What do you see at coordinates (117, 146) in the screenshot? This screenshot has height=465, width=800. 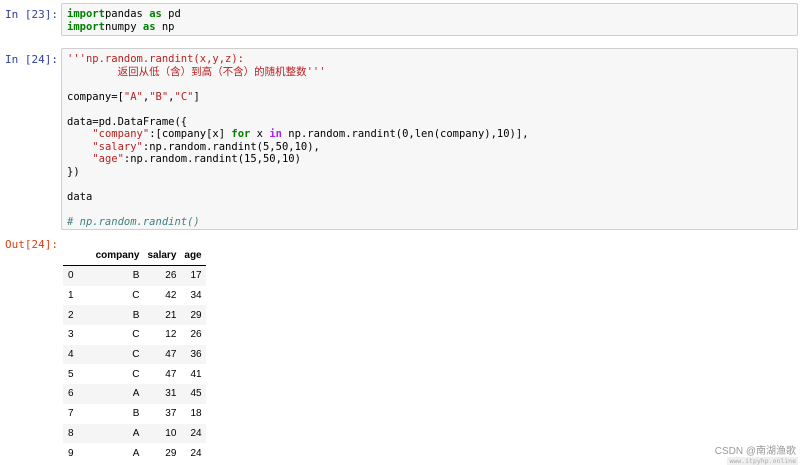 I see `code-token: "salary"` at bounding box center [117, 146].